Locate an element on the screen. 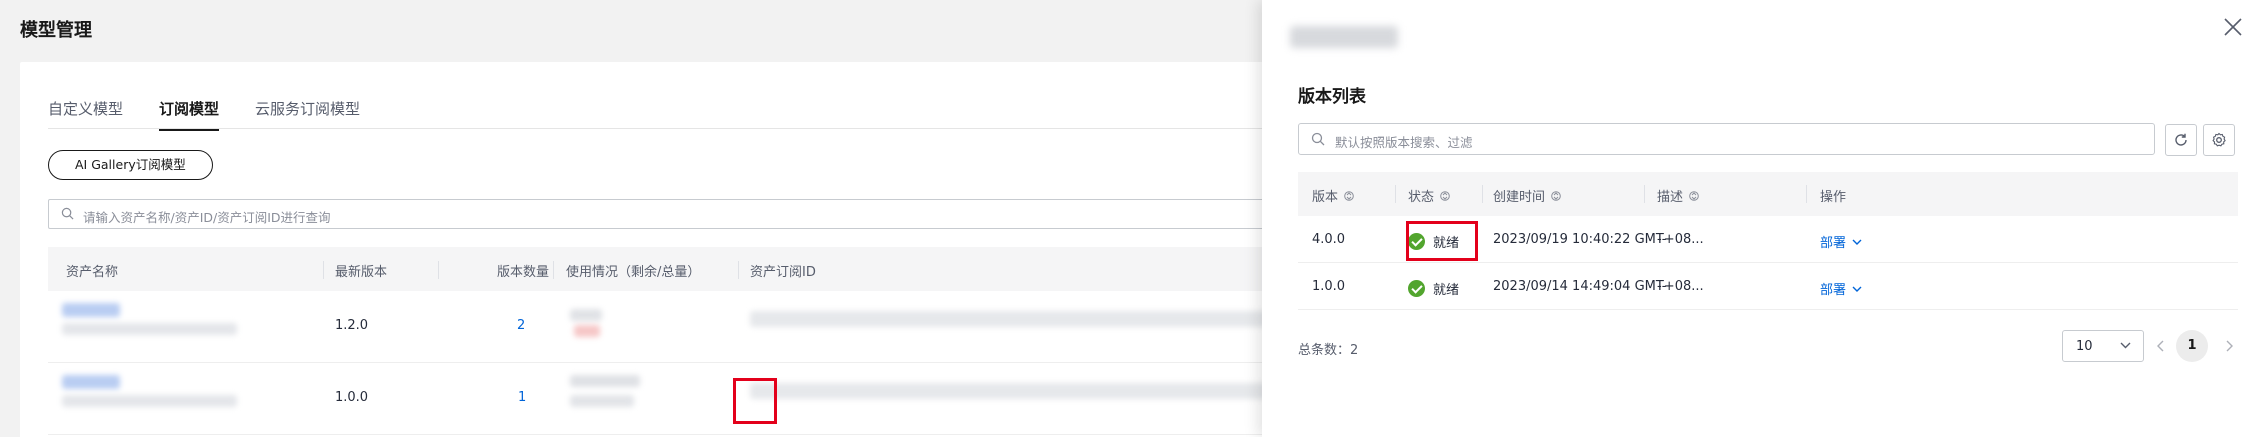 The height and width of the screenshot is (437, 2256). page-size-value: 10 is located at coordinates (2084, 346).